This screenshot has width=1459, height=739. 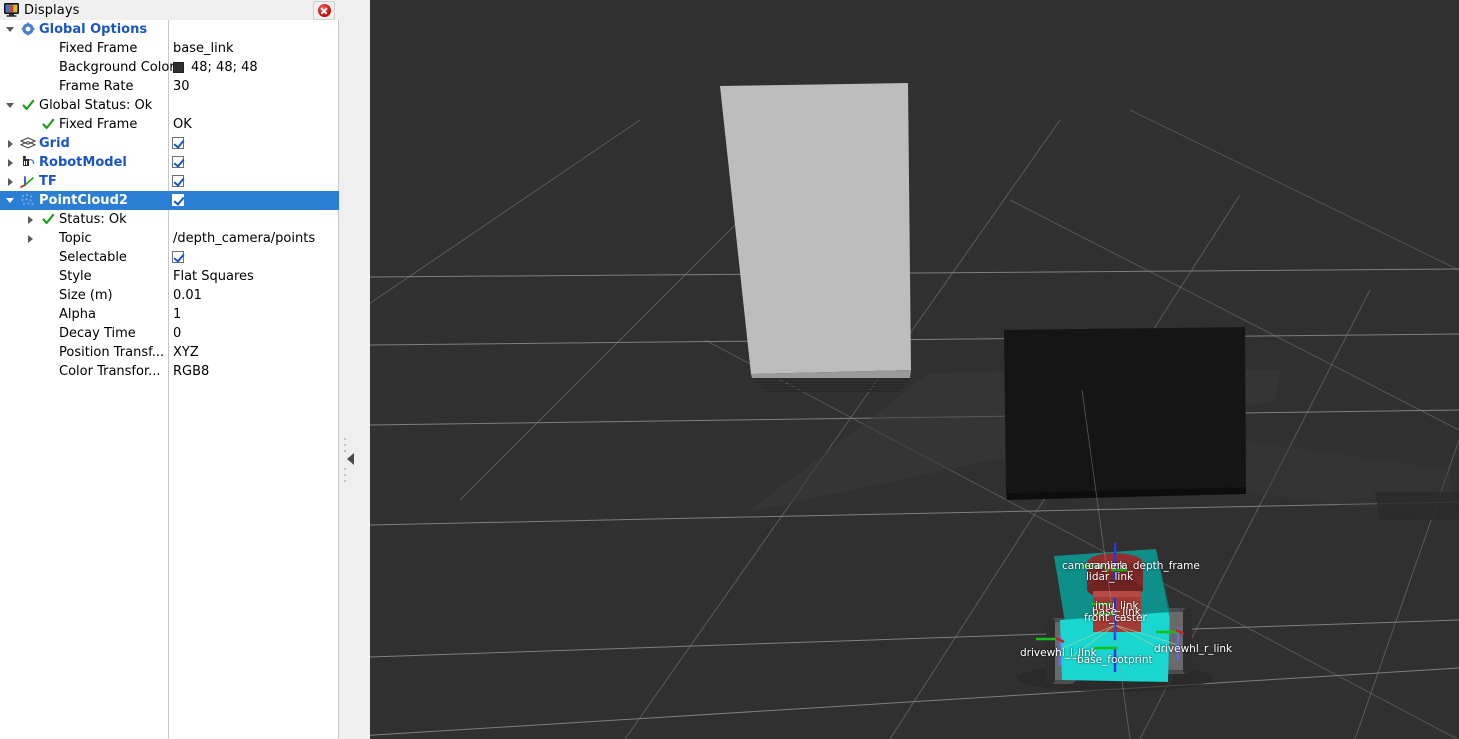 I want to click on wall-object, so click(x=815, y=237).